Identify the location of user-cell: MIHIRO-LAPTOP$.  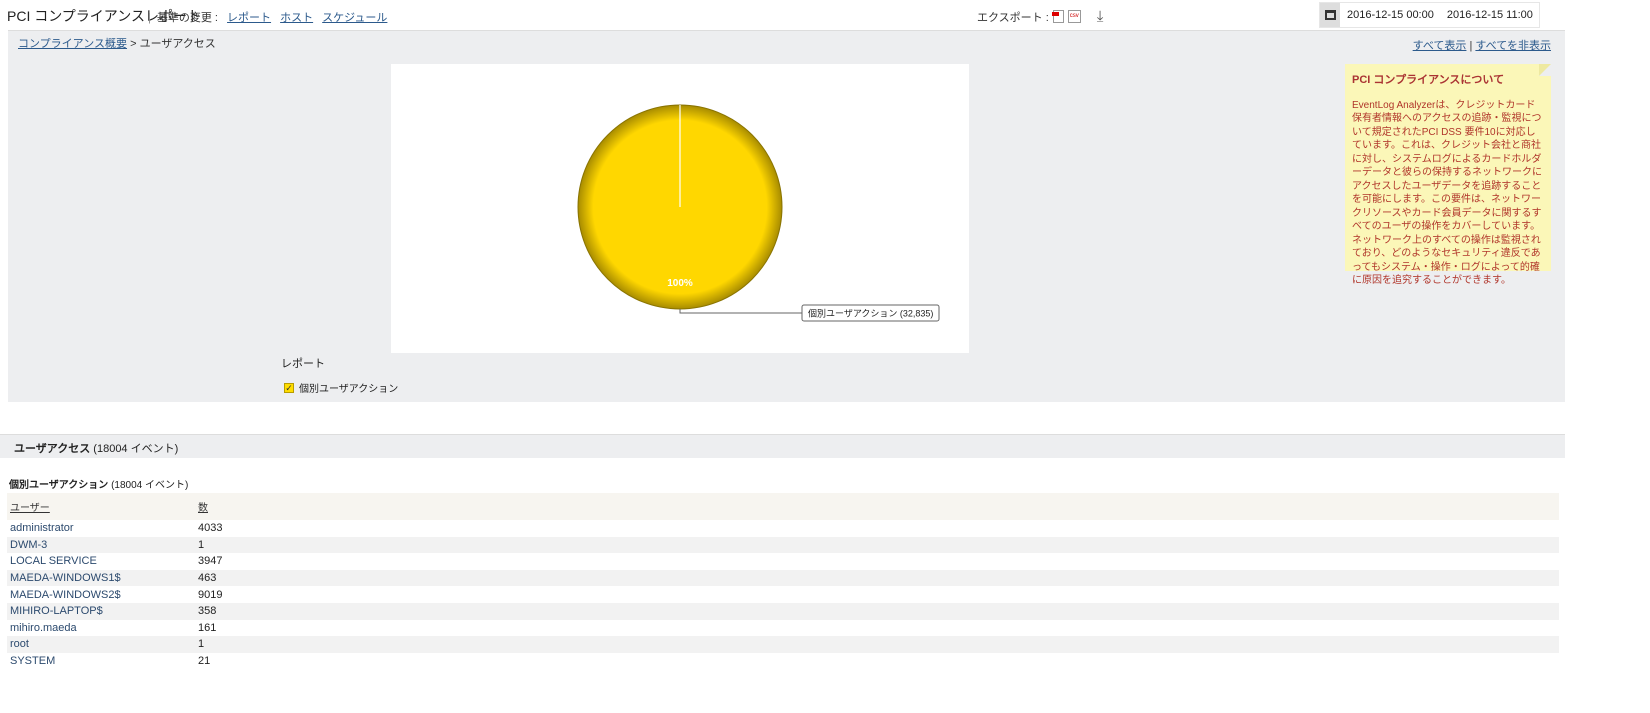
(101, 611).